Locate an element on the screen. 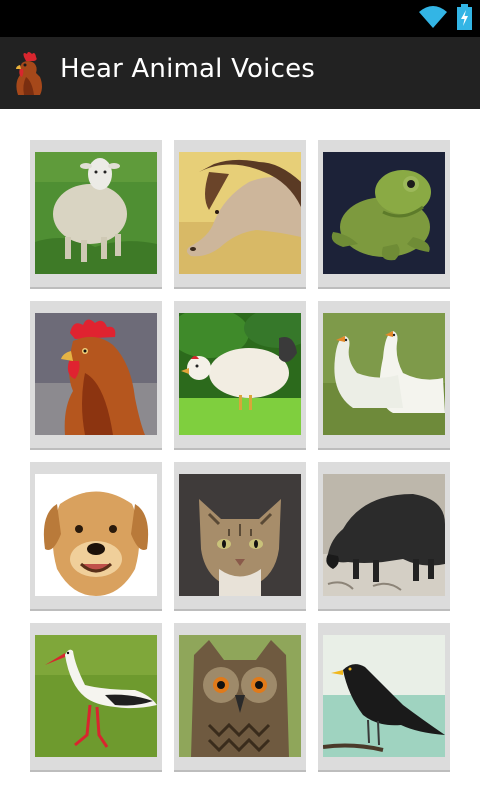 Image resolution: width=480 pixels, height=800 pixels. tile-horse is located at coordinates (240, 214).